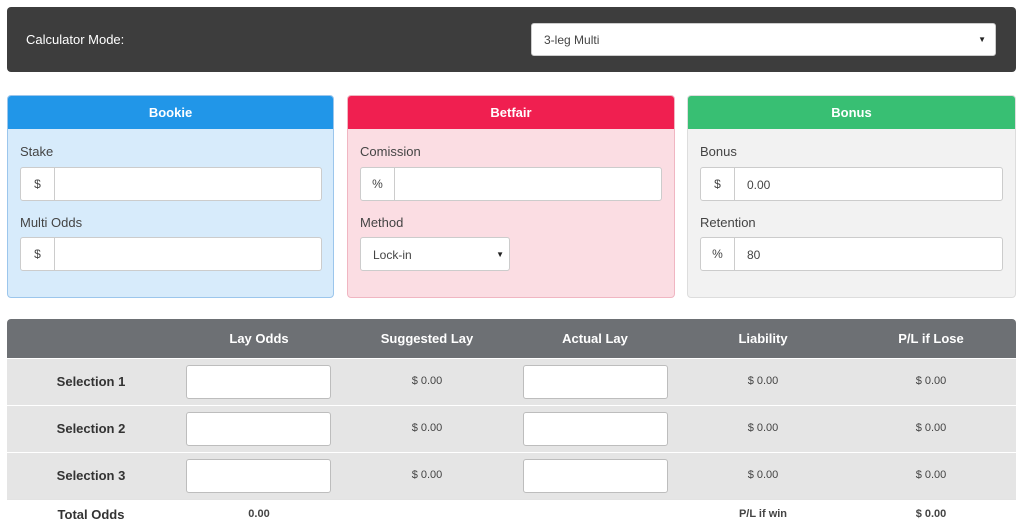 The width and height of the screenshot is (1024, 532). I want to click on bonus-panel: Bonus Bonus $ 0.00 Retention % 80, so click(851, 196).